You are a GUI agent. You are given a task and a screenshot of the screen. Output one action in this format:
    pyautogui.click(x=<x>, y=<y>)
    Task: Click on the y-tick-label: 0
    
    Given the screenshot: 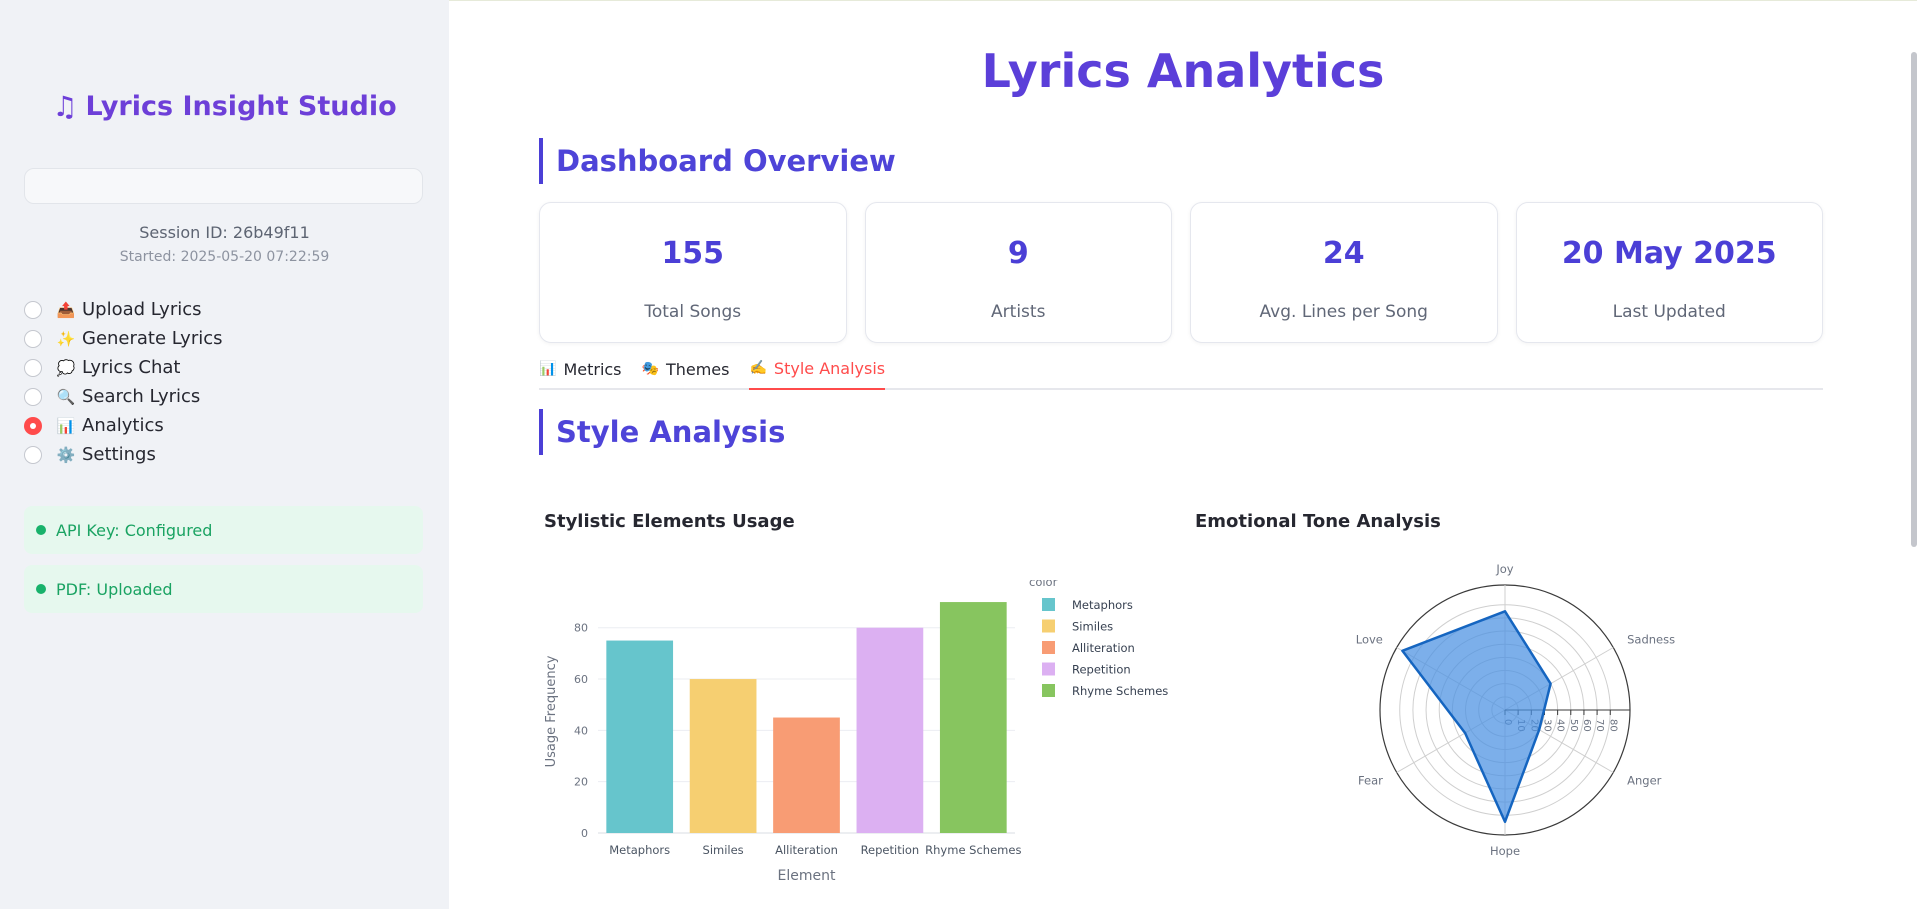 What is the action you would take?
    pyautogui.click(x=584, y=833)
    